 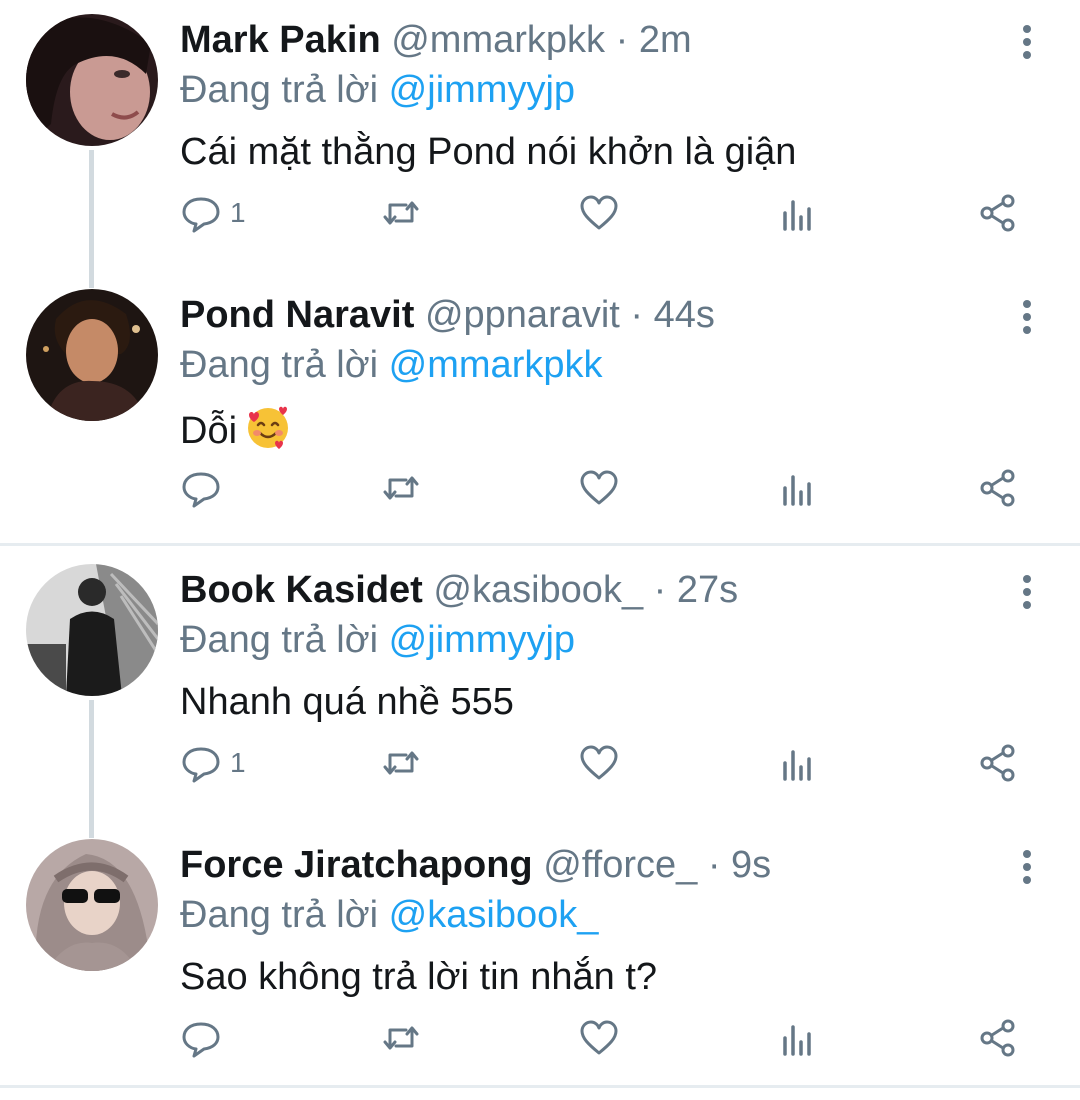 I want to click on timestamp: 27s, so click(x=707, y=590).